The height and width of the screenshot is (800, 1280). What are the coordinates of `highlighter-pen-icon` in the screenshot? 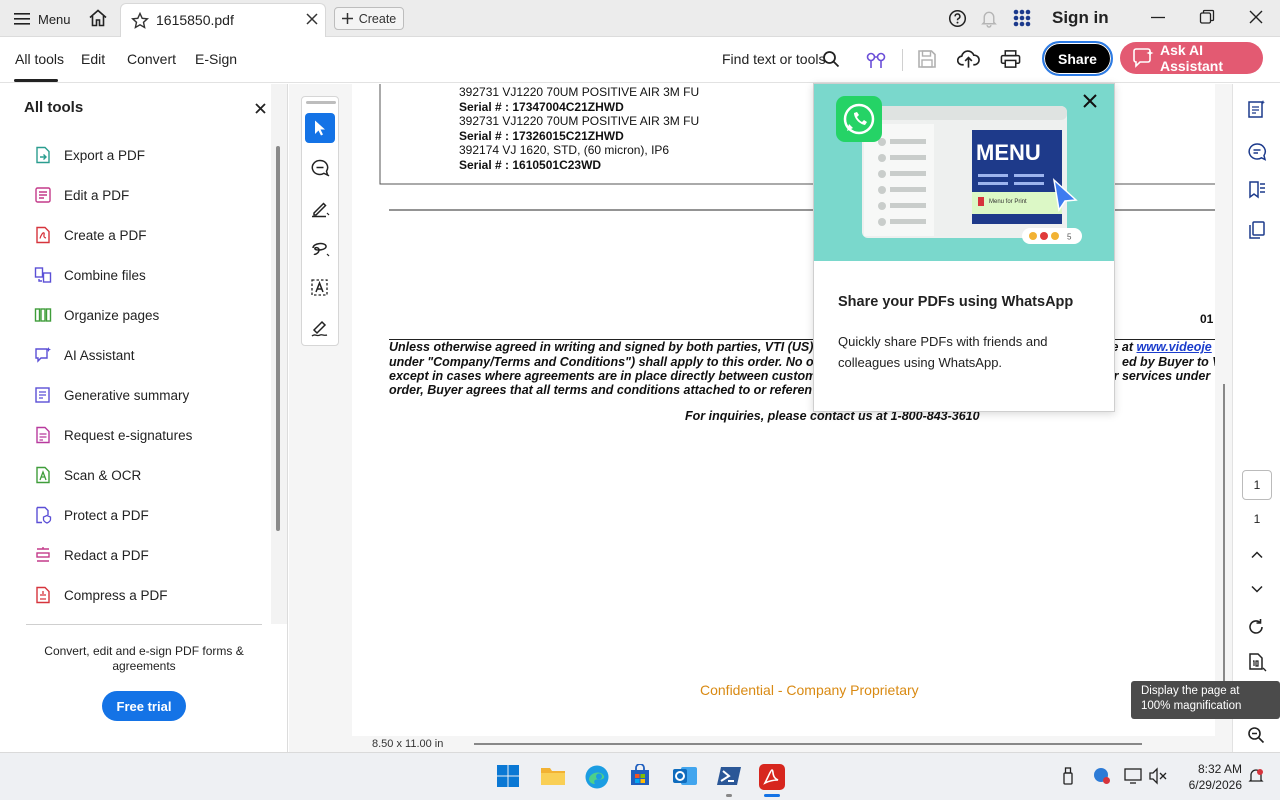 It's located at (320, 208).